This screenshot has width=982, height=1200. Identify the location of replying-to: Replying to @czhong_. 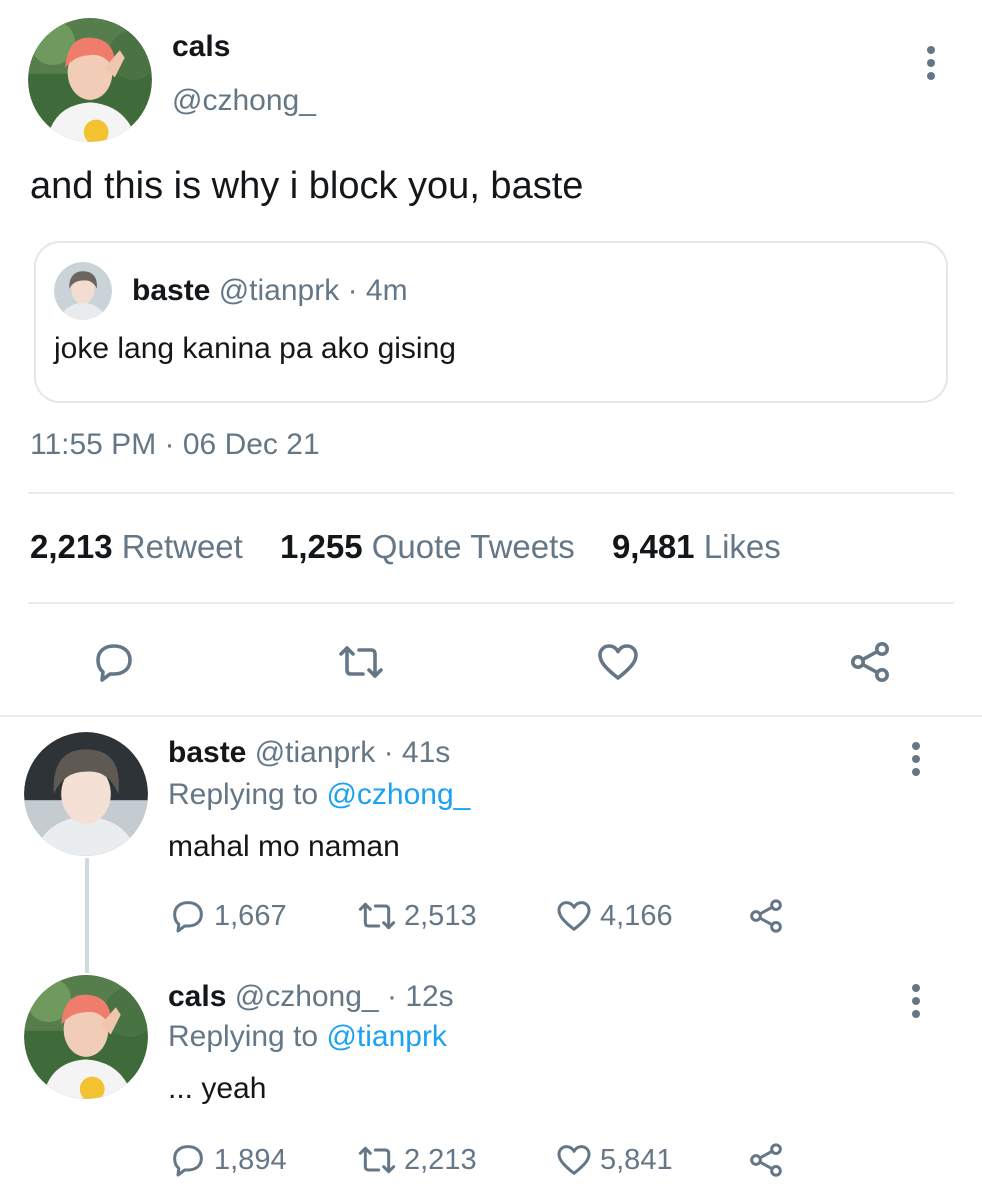
(319, 795).